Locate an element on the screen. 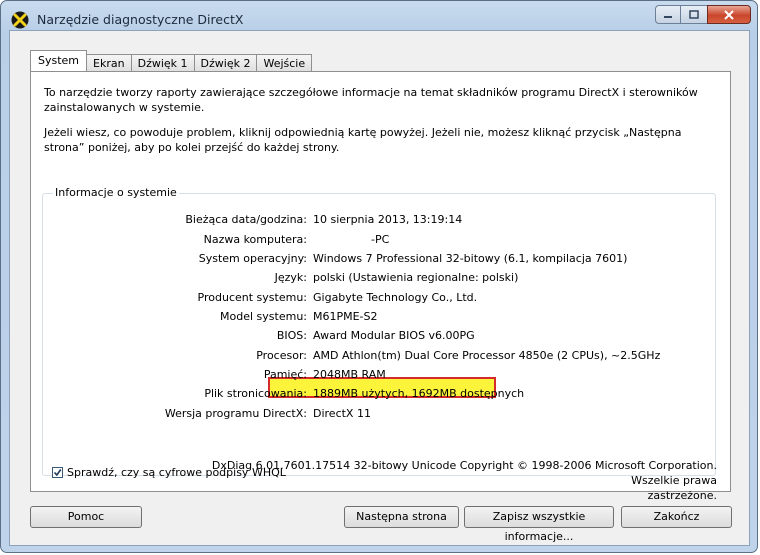 This screenshot has width=760, height=555. info-row-memory: Pamięć: 2048MB RAM is located at coordinates (379, 375).